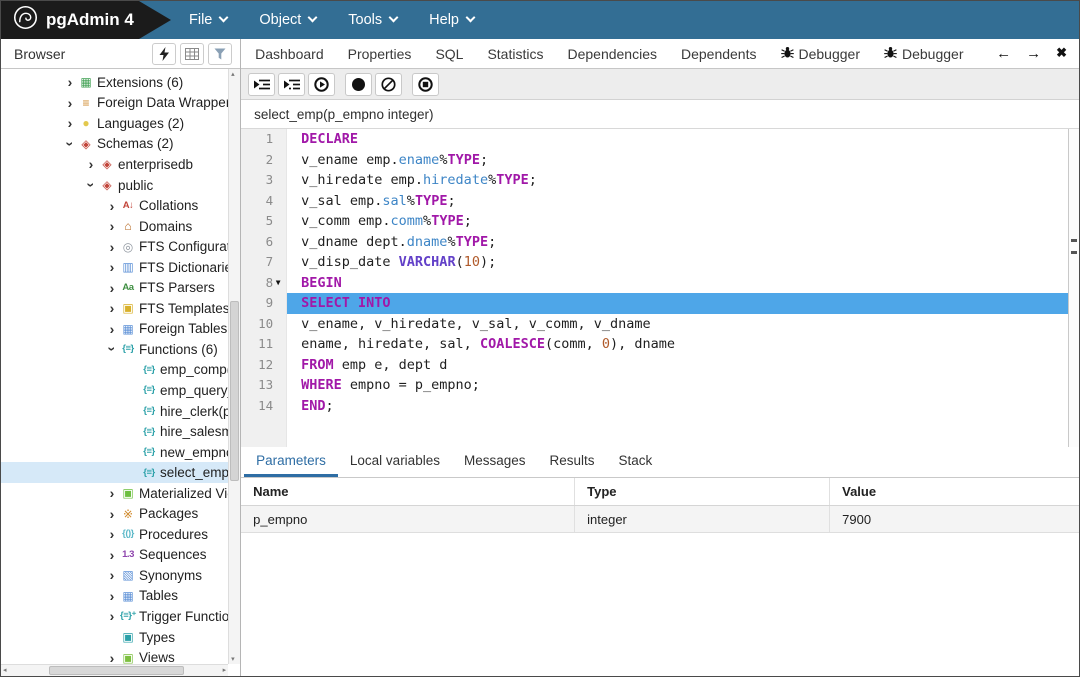  What do you see at coordinates (660, 139) in the screenshot?
I see `code-line: 1 DECLARE` at bounding box center [660, 139].